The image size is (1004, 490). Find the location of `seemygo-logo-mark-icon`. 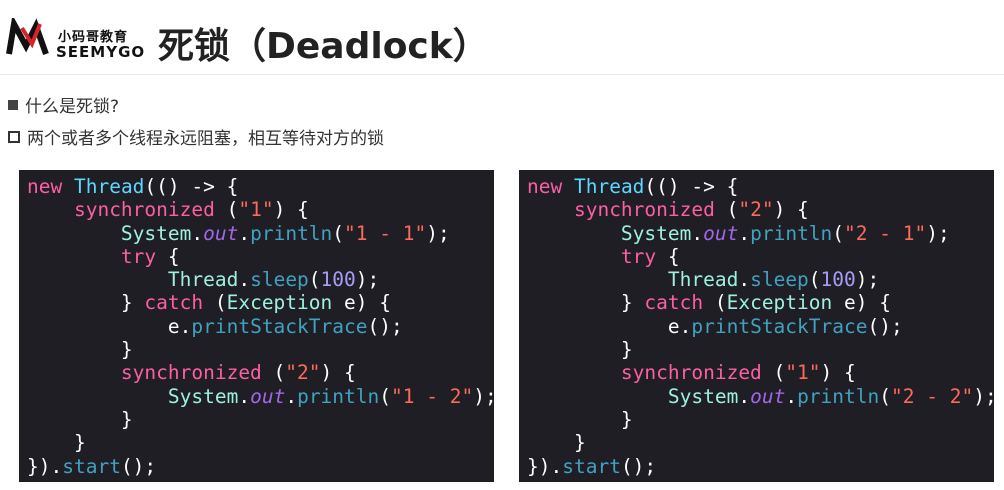

seemygo-logo-mark-icon is located at coordinates (27, 37).